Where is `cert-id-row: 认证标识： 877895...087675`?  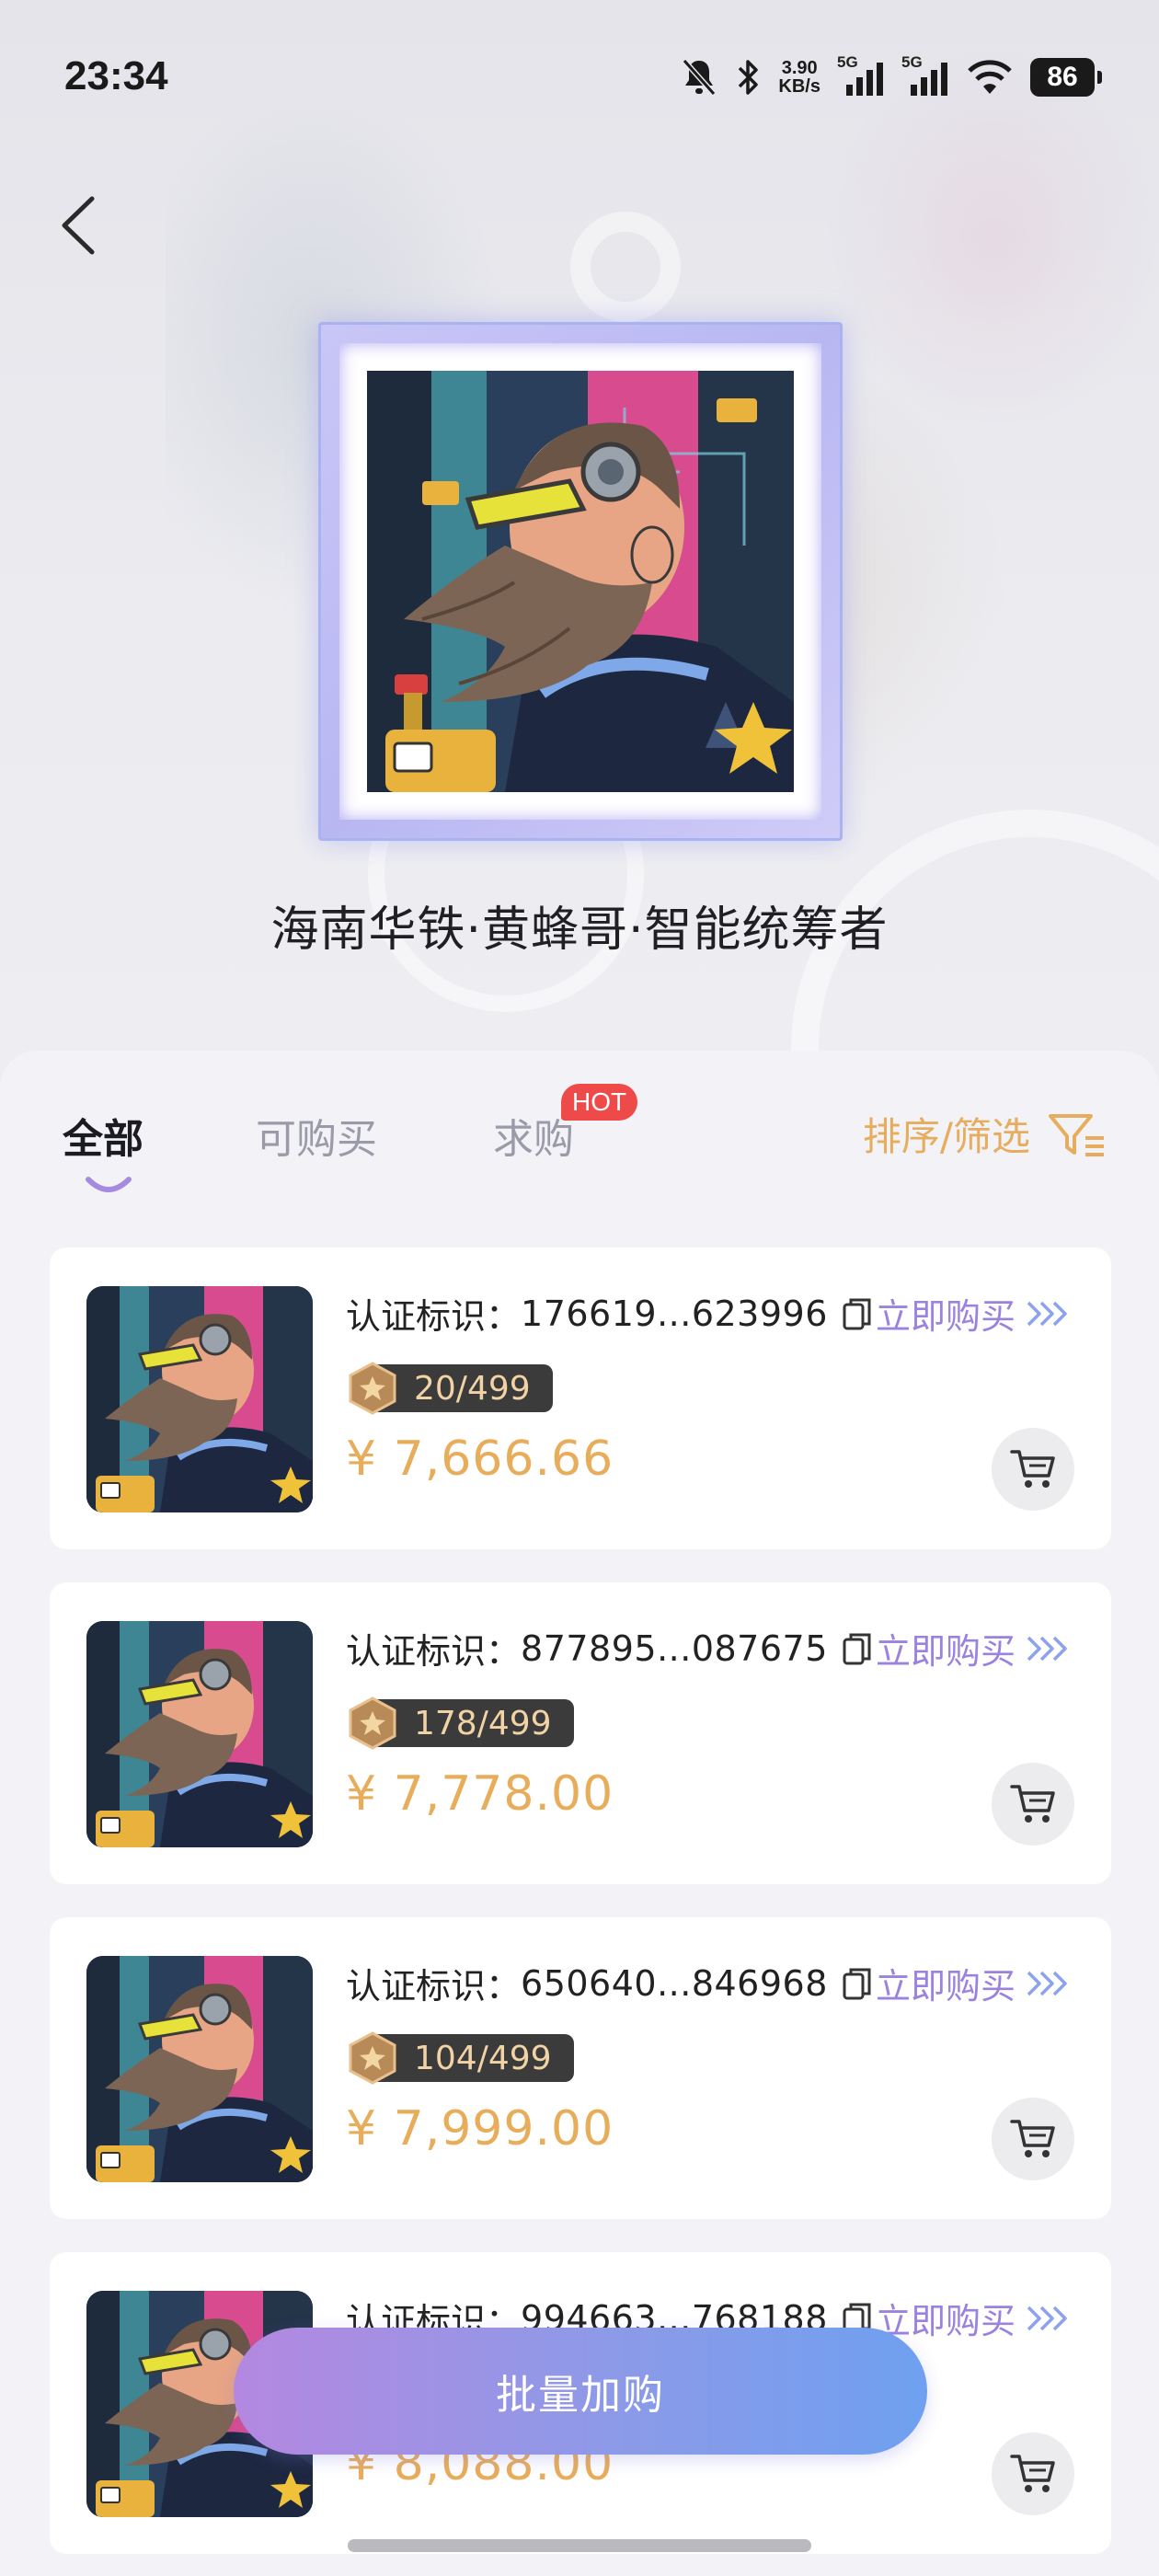 cert-id-row: 认证标识： 877895...087675 is located at coordinates (610, 1648).